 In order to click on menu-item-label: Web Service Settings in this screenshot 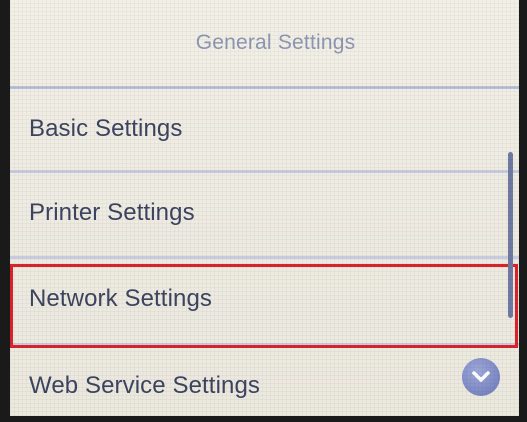, I will do `click(144, 385)`.